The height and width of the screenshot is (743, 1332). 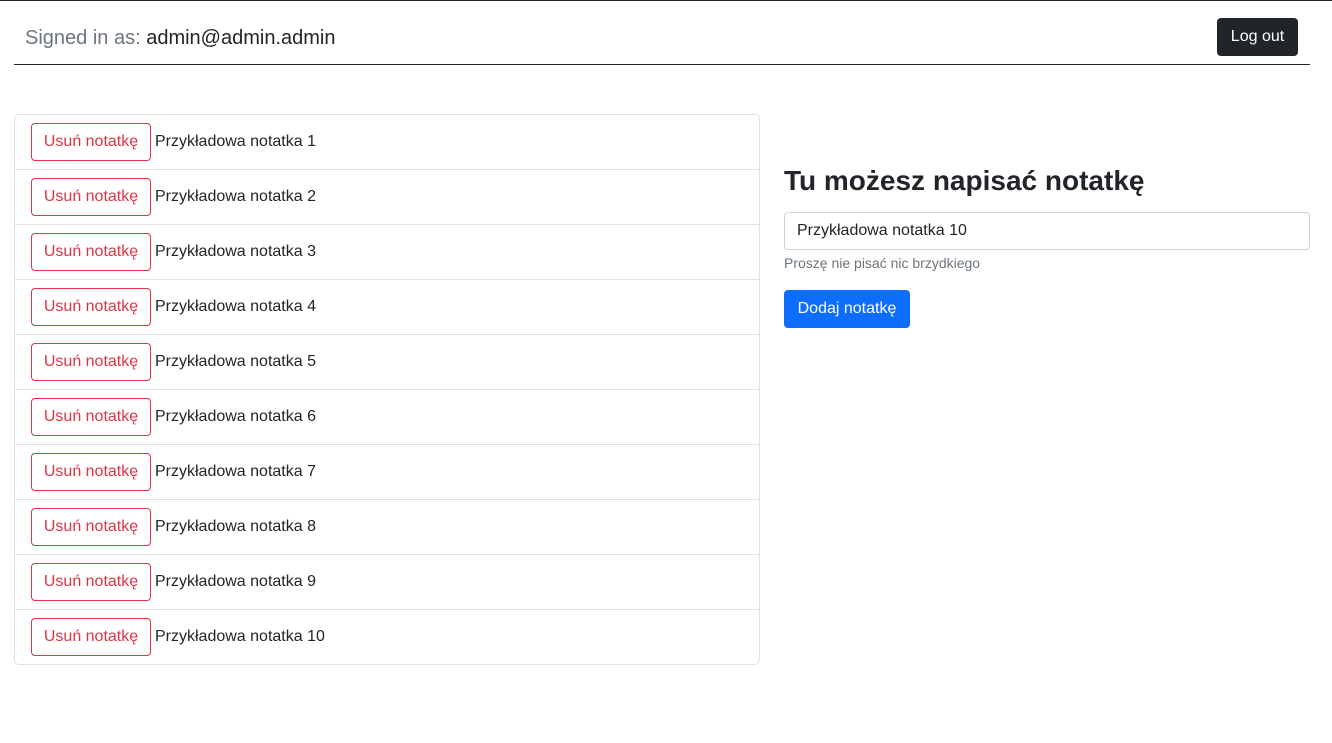 What do you see at coordinates (387, 527) in the screenshot?
I see `list-item: Usuń notatkę Przykładowa notatka 8` at bounding box center [387, 527].